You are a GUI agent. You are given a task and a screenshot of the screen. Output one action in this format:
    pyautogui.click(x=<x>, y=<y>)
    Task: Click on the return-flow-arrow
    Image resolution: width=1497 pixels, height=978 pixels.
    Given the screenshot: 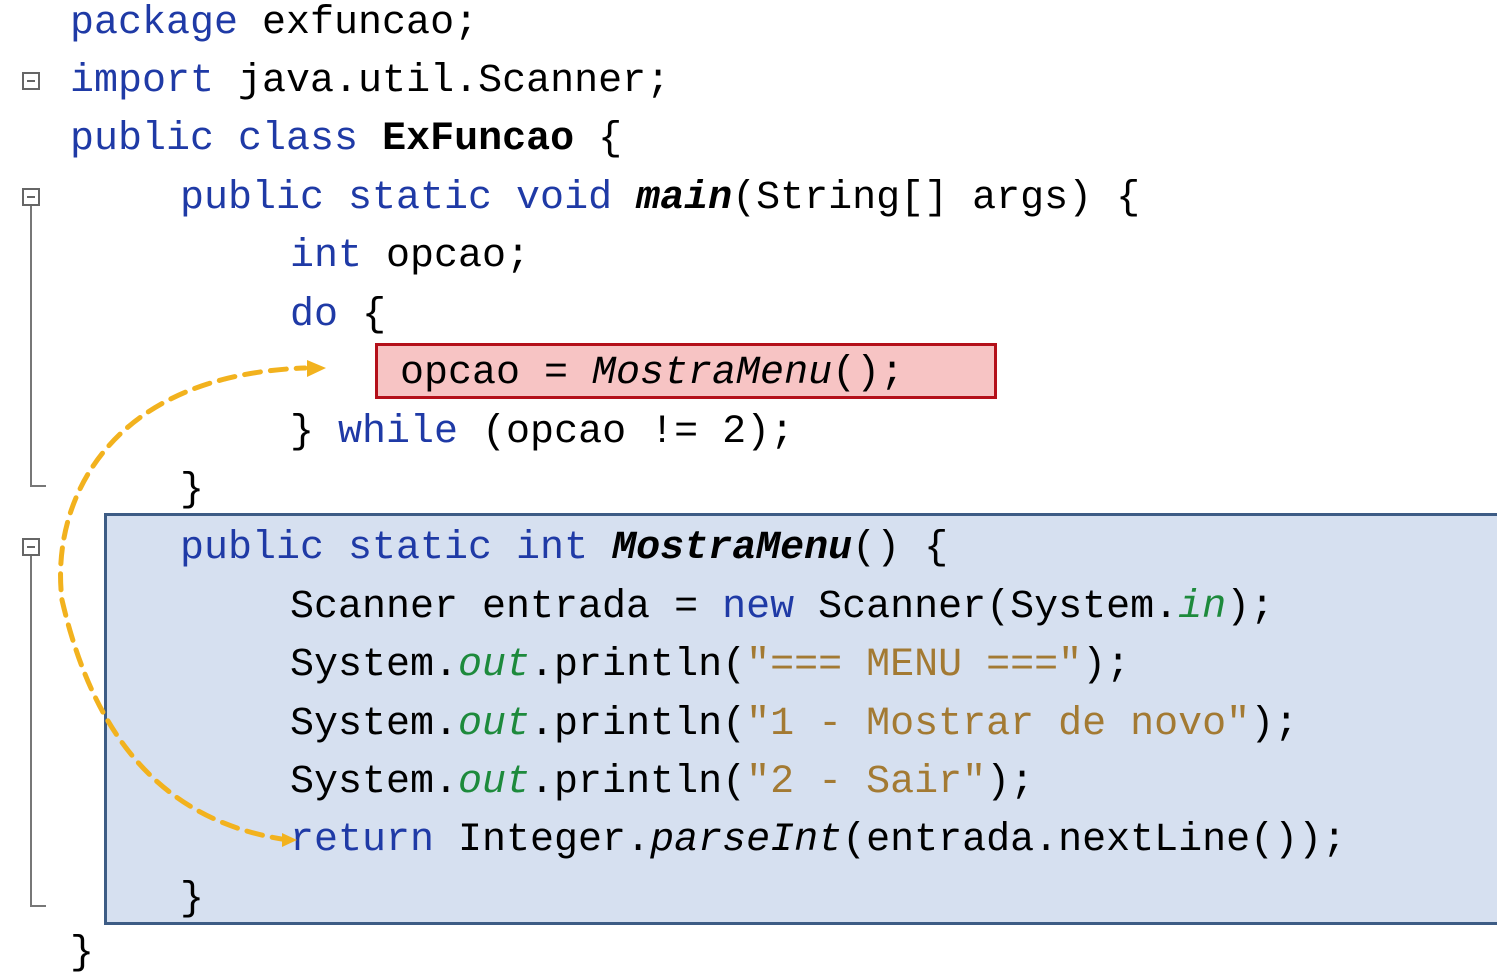 What is the action you would take?
    pyautogui.click(x=192, y=603)
    